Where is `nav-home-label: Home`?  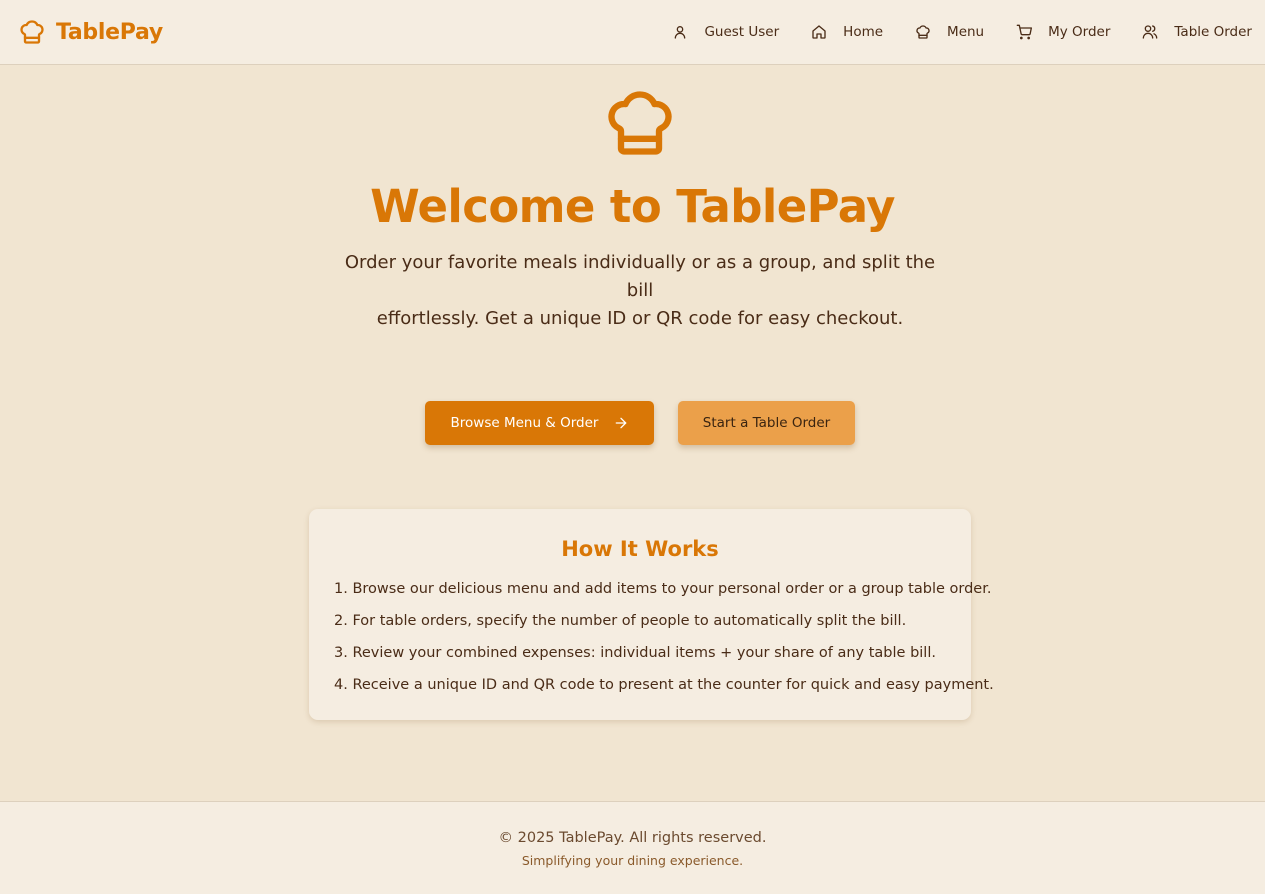 nav-home-label: Home is located at coordinates (863, 32).